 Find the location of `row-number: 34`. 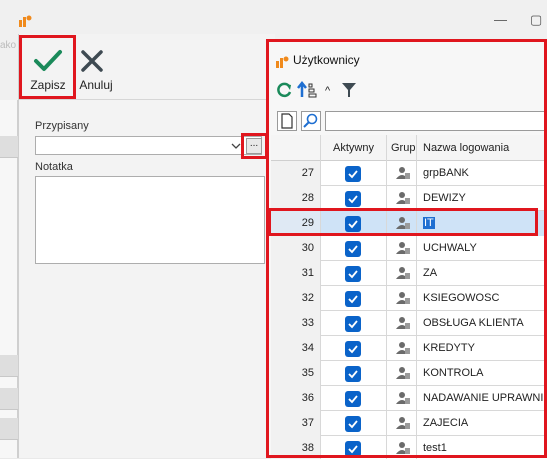

row-number: 34 is located at coordinates (296, 348).